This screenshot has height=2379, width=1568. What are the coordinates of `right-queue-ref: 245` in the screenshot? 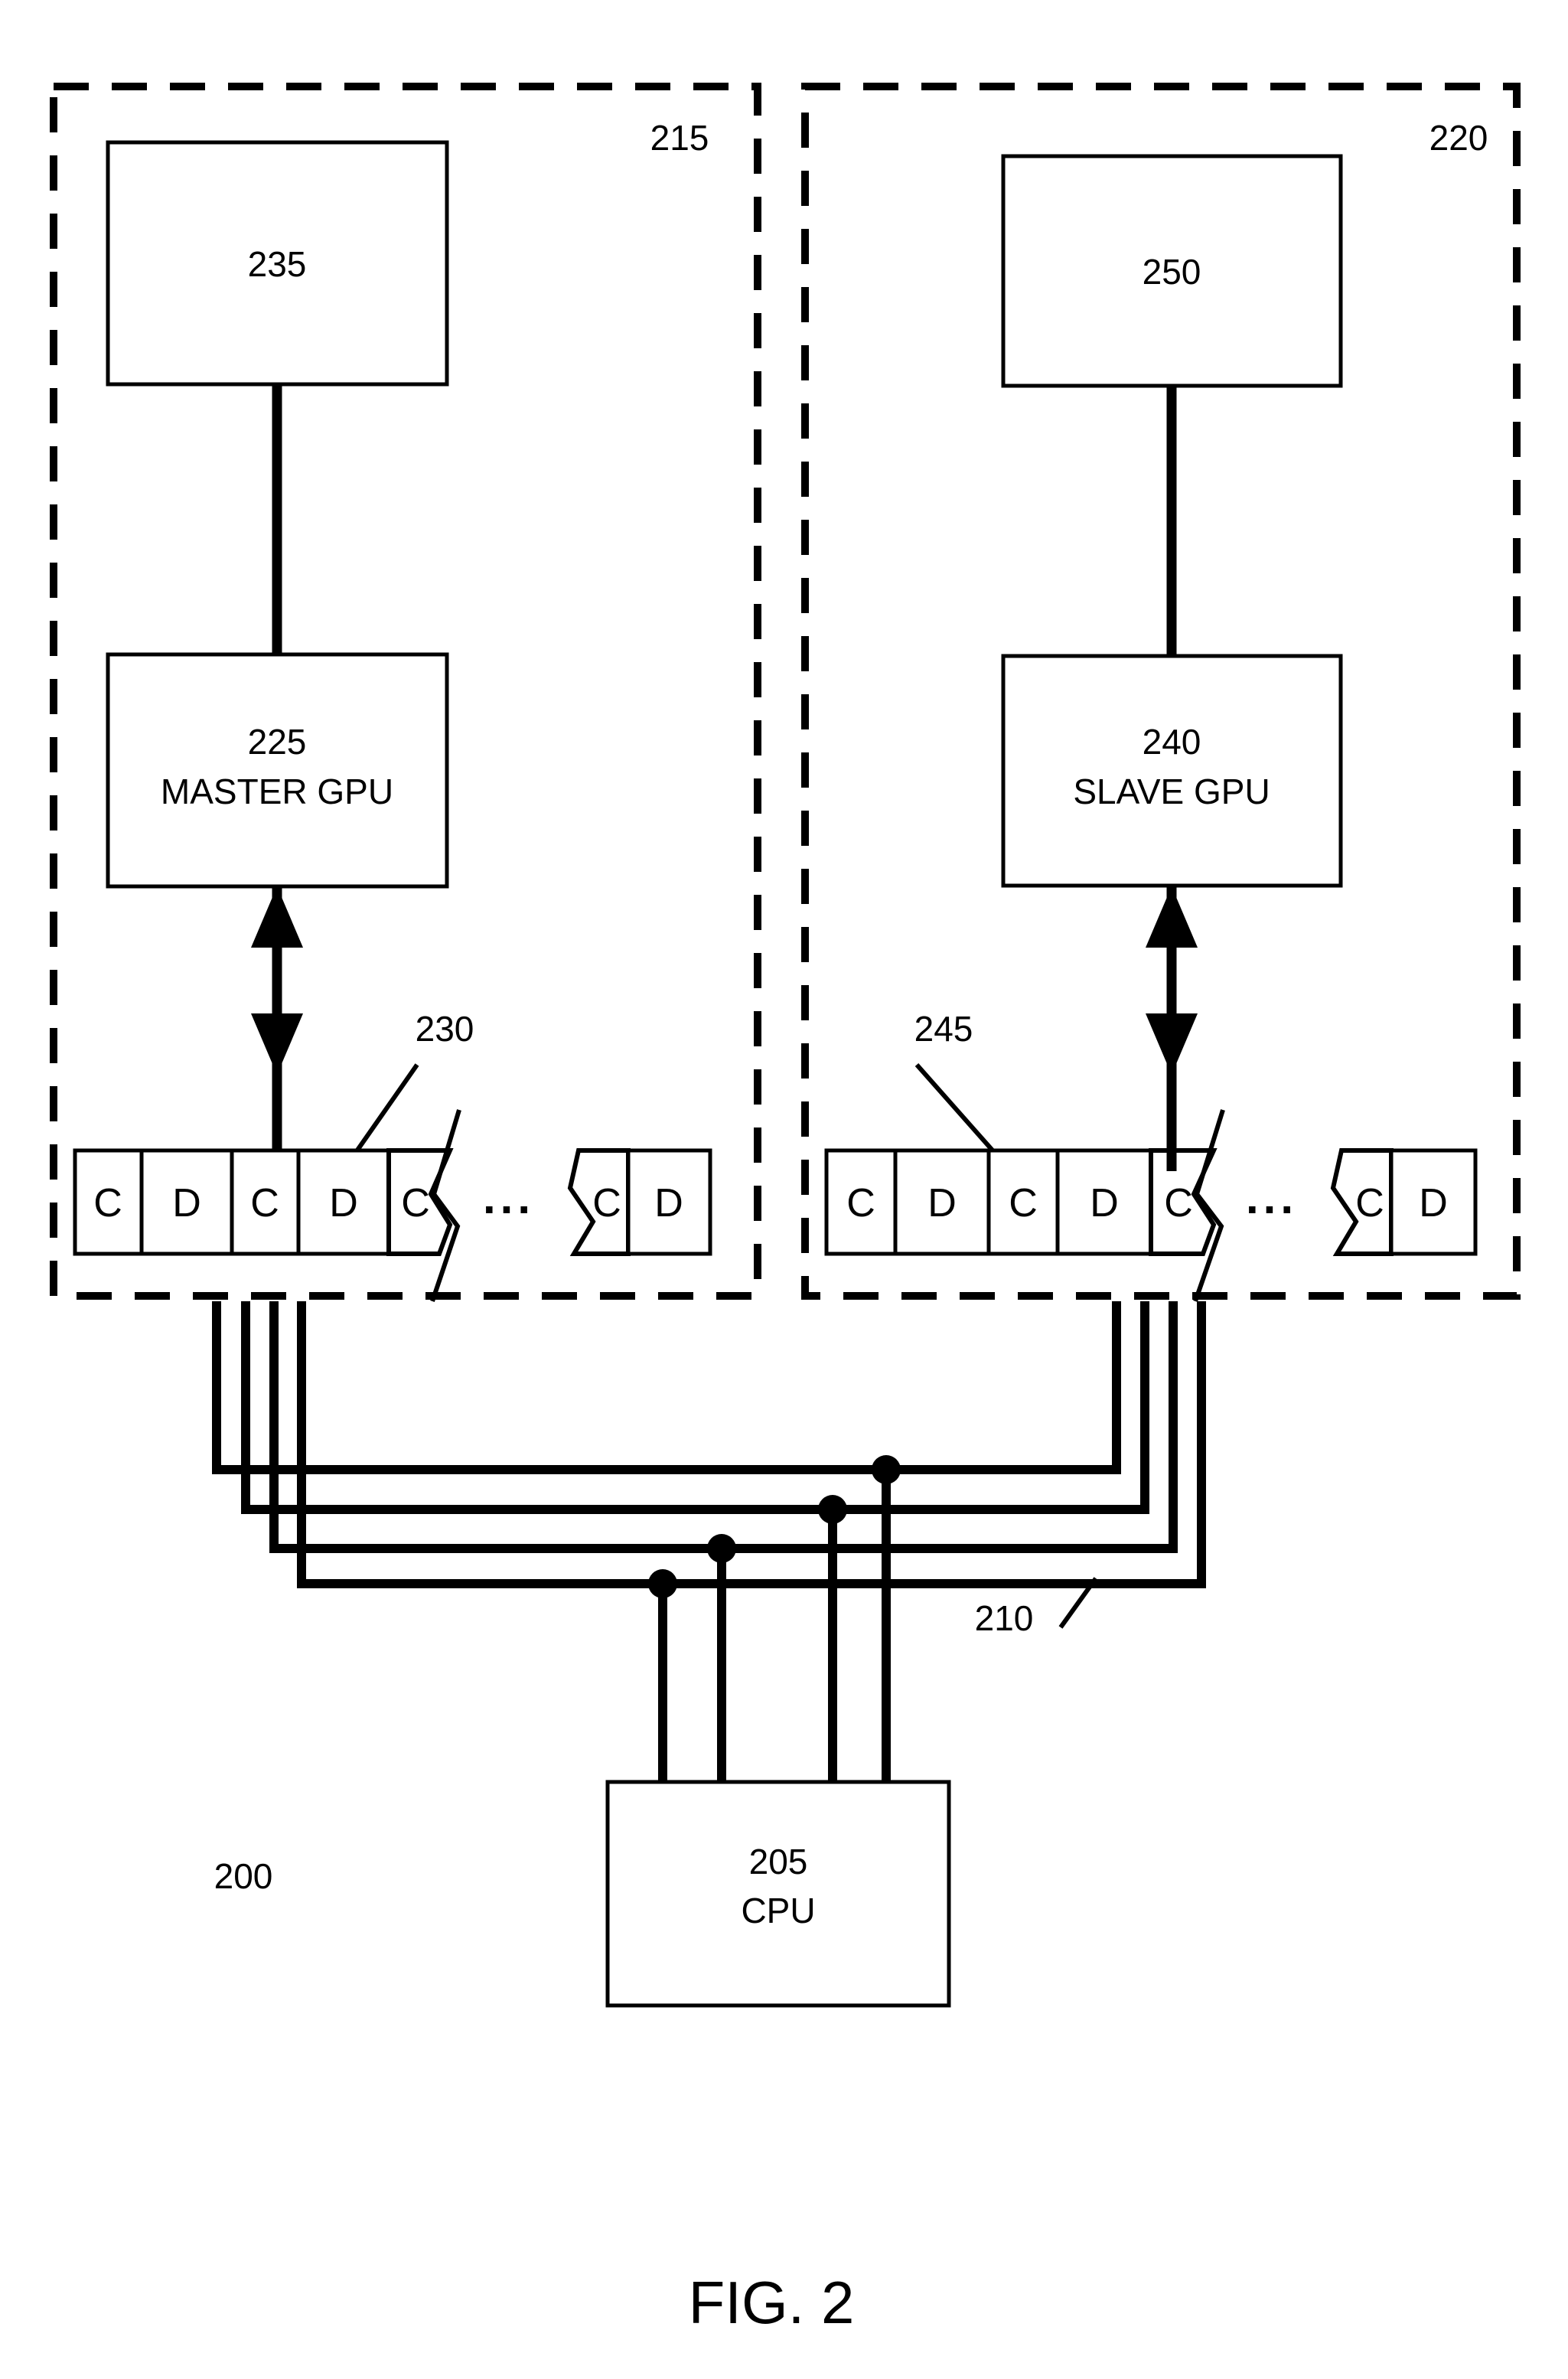 It's located at (944, 1029).